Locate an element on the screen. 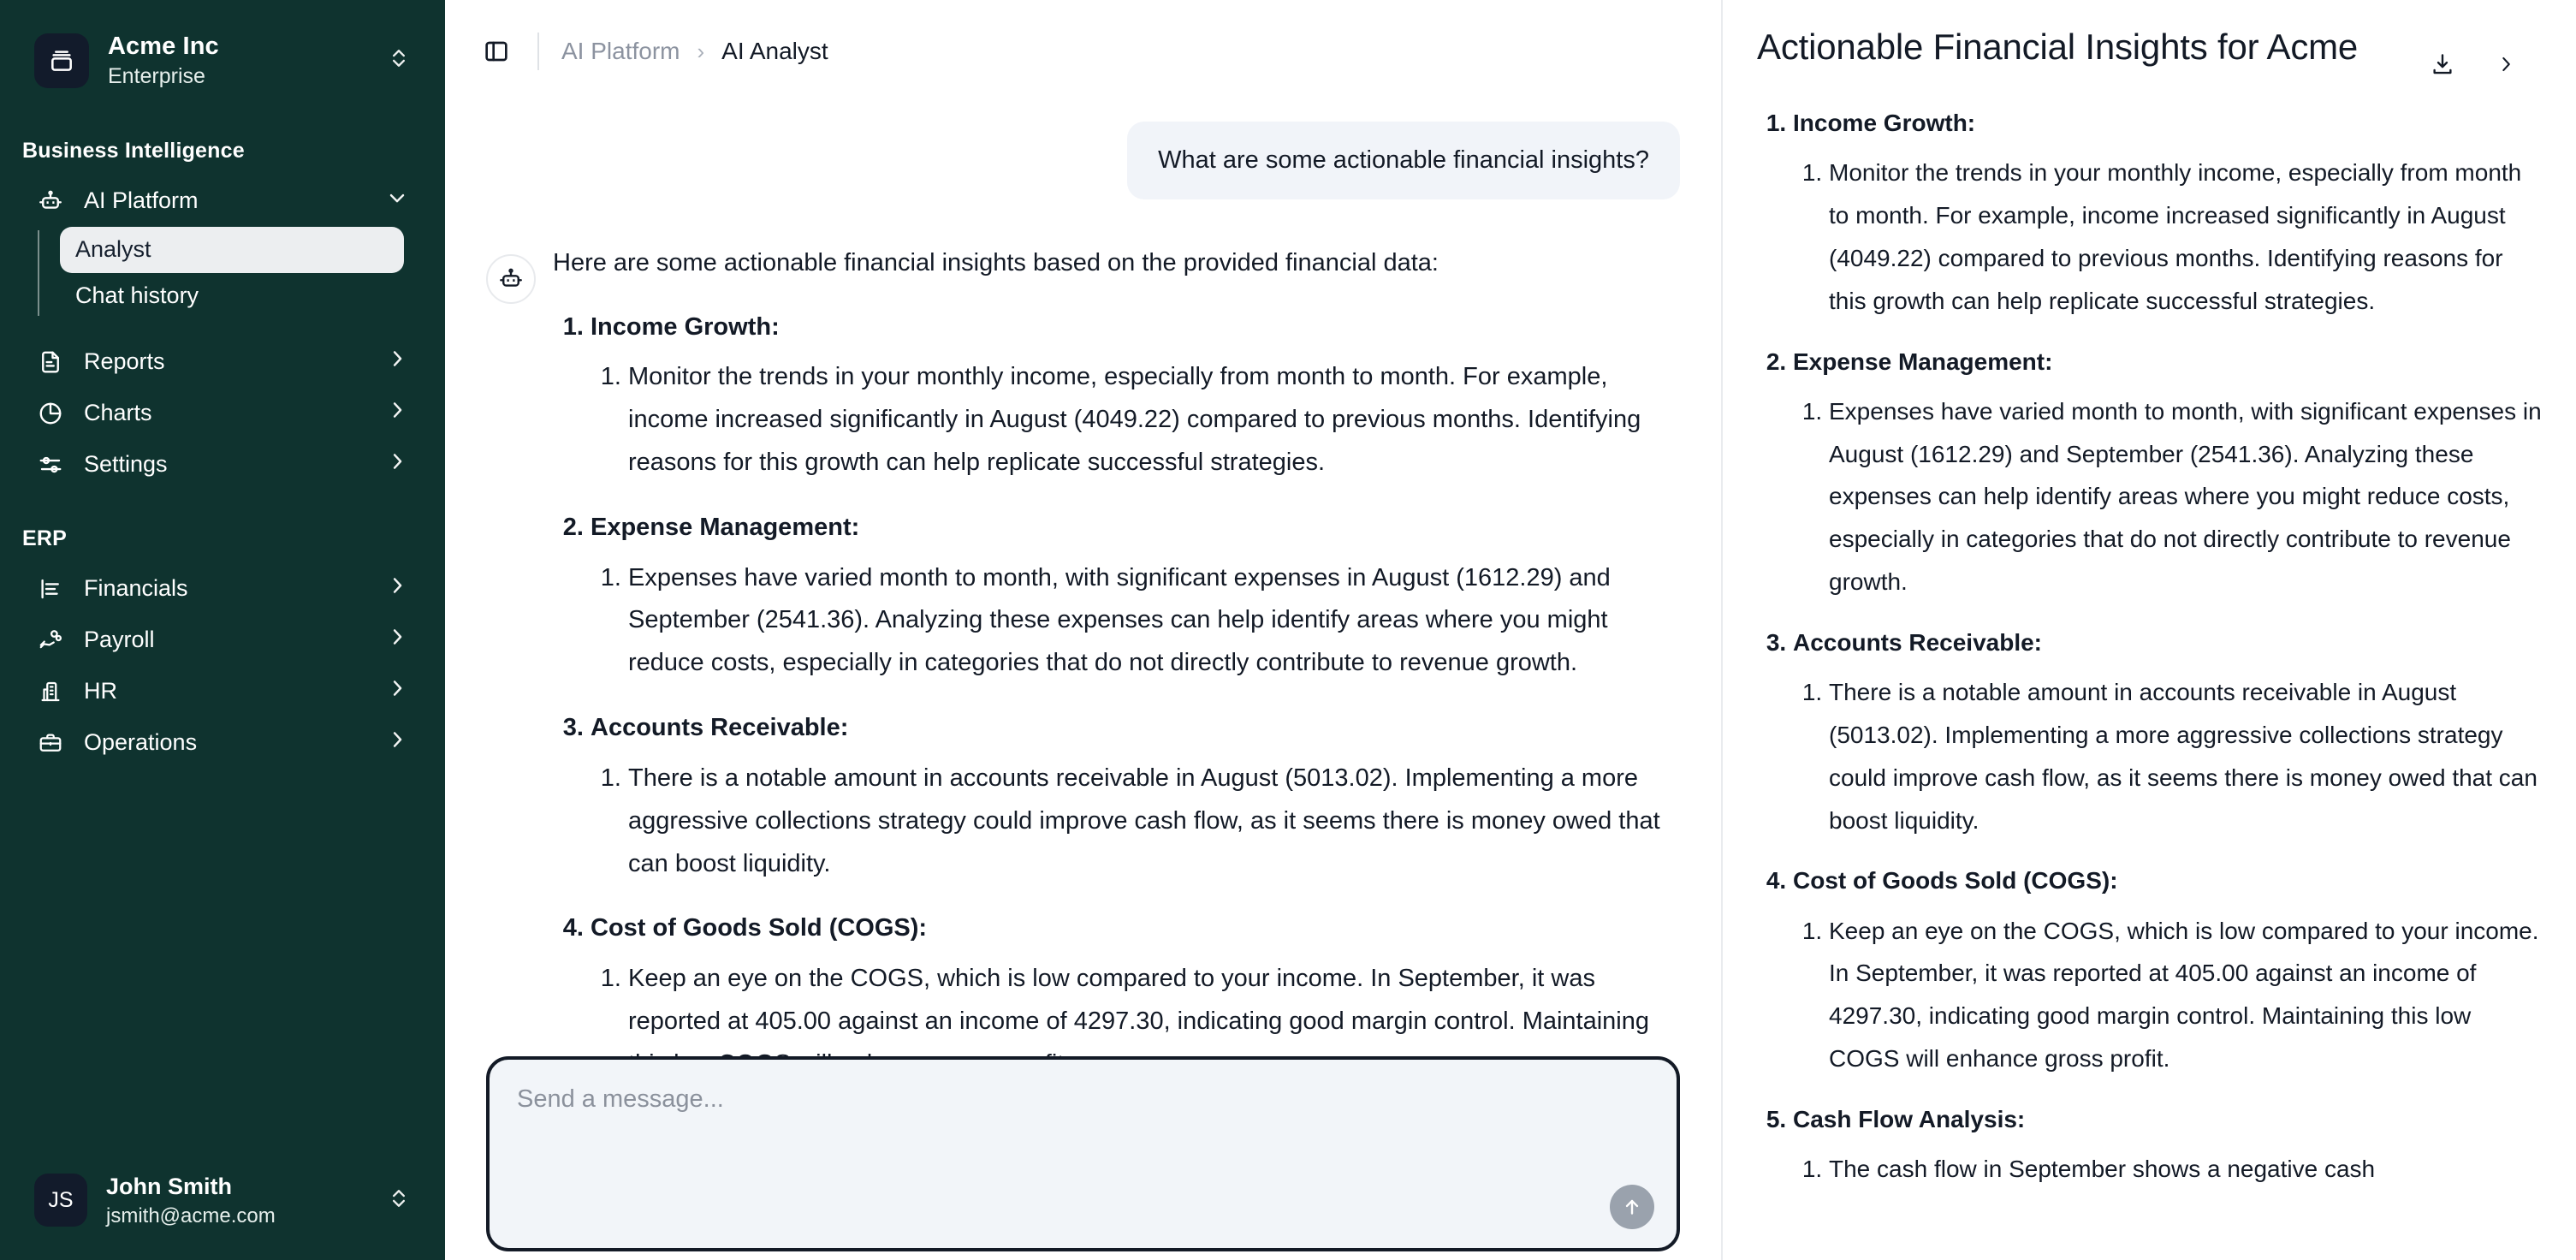 The image size is (2576, 1260). archive-box-icon is located at coordinates (61, 60).